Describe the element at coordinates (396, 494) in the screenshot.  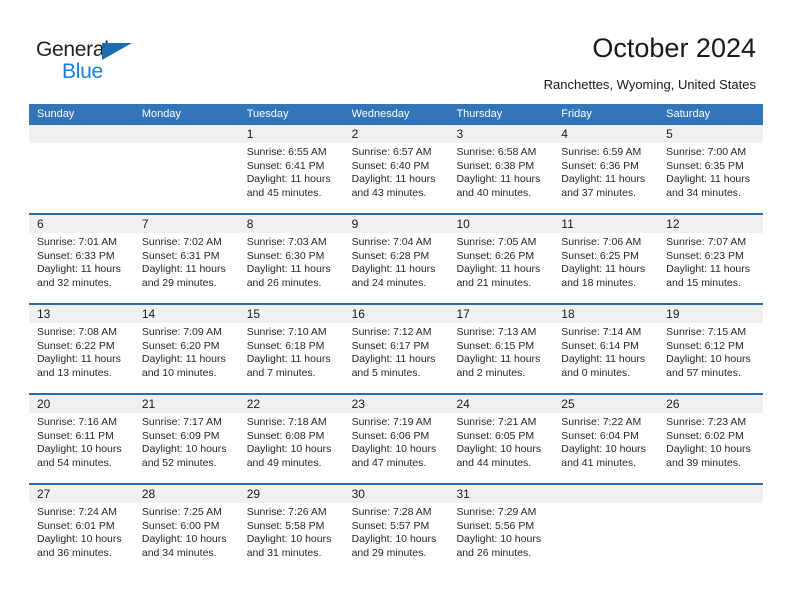
I see `day-number: 30` at that location.